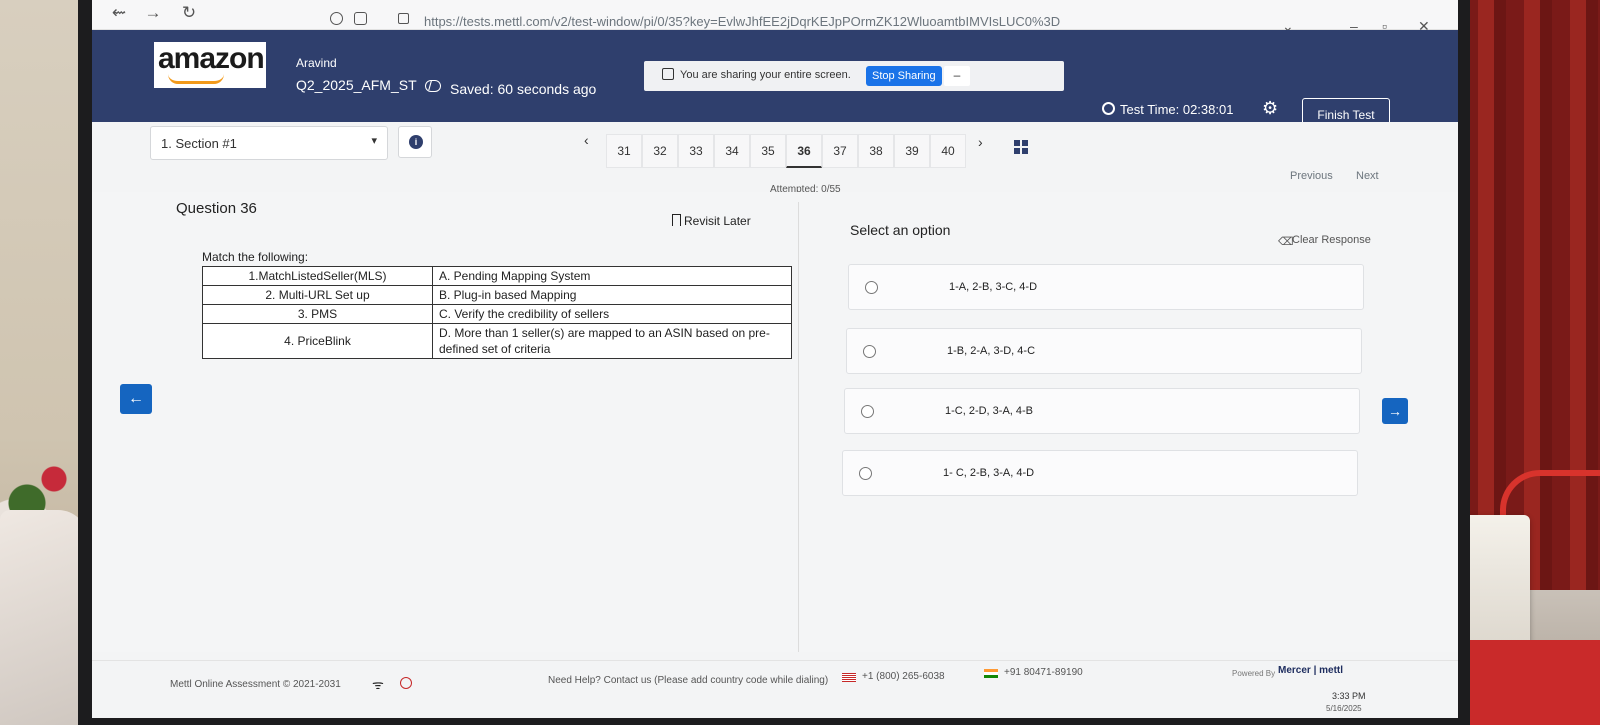  What do you see at coordinates (989, 411) in the screenshot?
I see `option-label: 1-C, 2-D, 3-A, 4-B` at bounding box center [989, 411].